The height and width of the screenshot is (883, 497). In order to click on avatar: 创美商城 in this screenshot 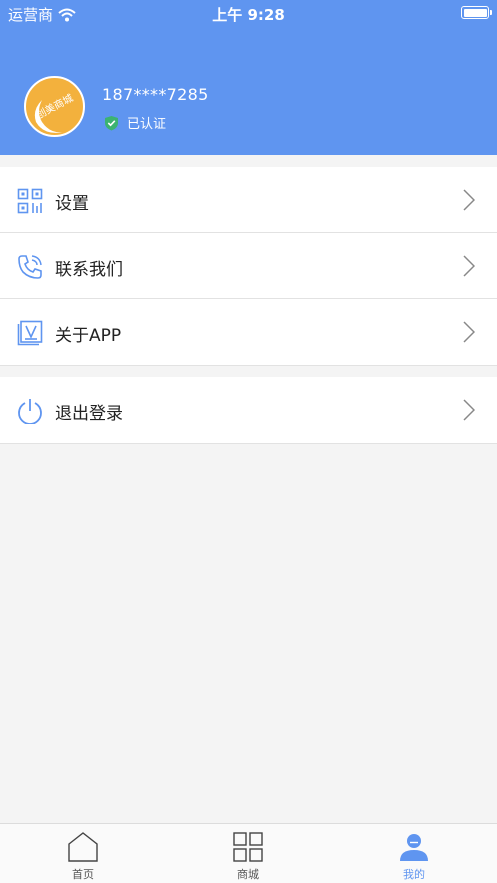, I will do `click(54, 106)`.